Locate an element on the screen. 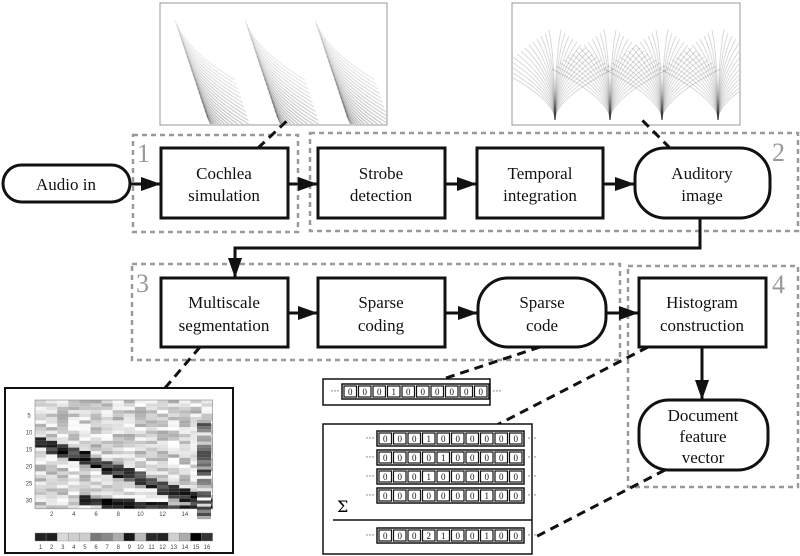 Image resolution: width=800 pixels, height=556 pixels. cochlea-label-1: Cochlea is located at coordinates (224, 173).